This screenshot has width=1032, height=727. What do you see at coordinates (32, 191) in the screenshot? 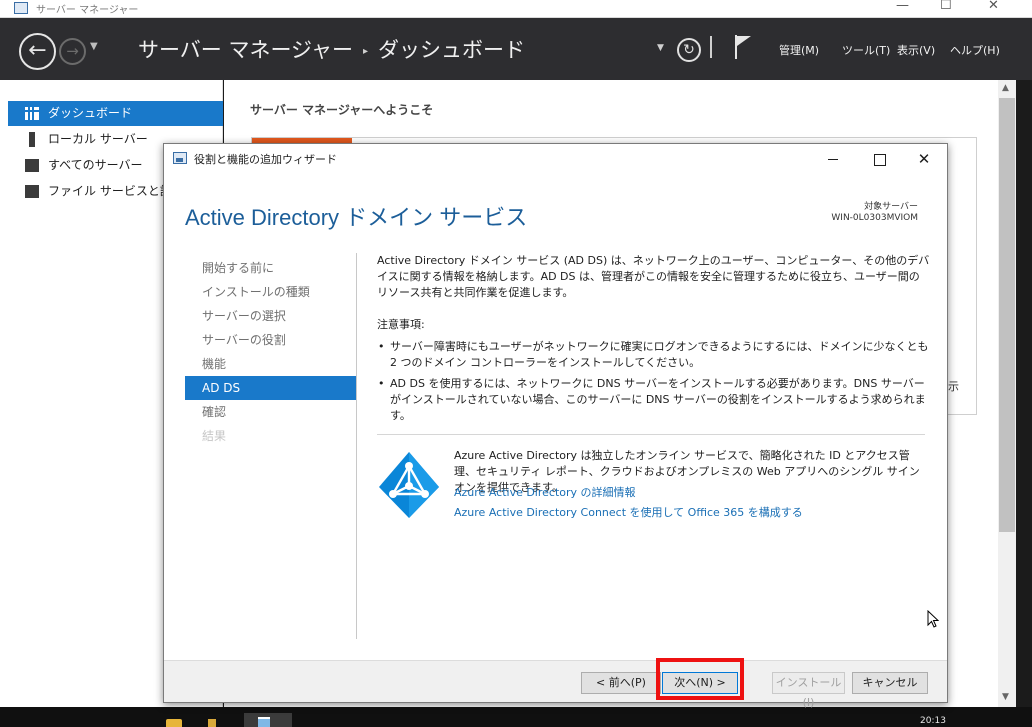
I see `files-icon` at bounding box center [32, 191].